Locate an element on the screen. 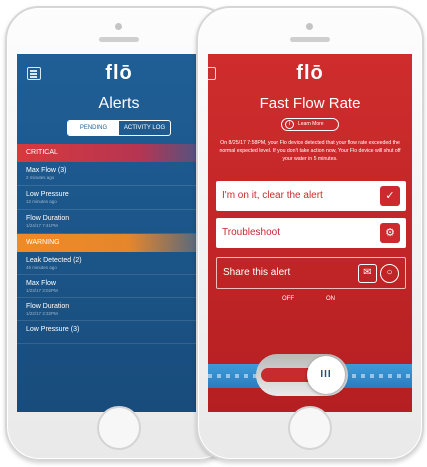 Image resolution: width=427 pixels, height=467 pixels. clear-alert-label: I'm on it, clear the alert is located at coordinates (272, 195).